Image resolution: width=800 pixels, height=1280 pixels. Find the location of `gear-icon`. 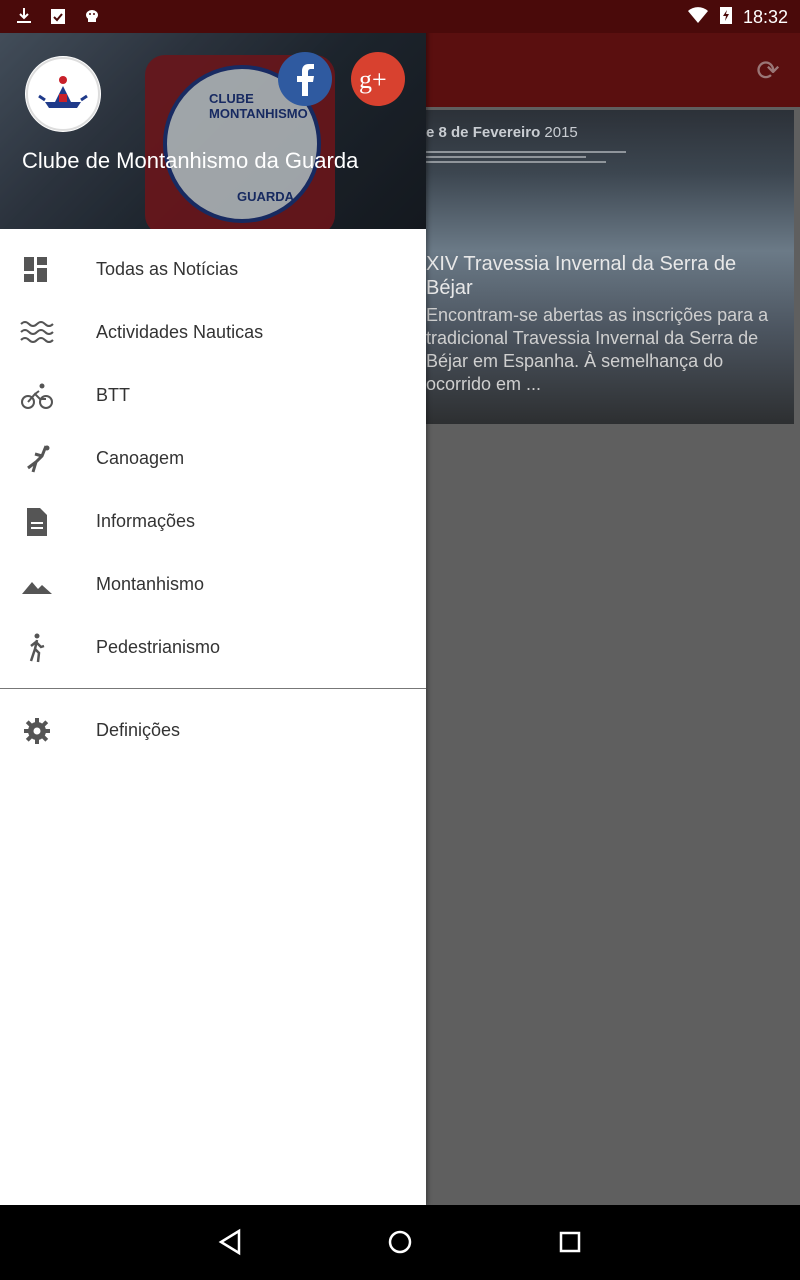

gear-icon is located at coordinates (37, 731).